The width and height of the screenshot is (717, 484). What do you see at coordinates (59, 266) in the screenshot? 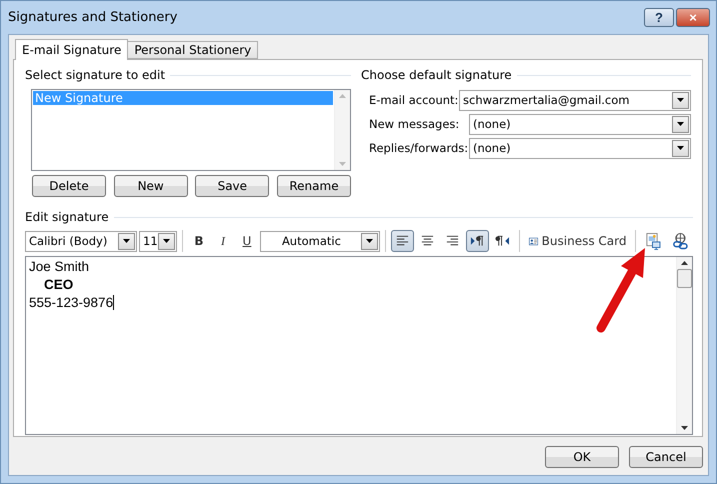
I see `signature-text: Joe Smith` at bounding box center [59, 266].